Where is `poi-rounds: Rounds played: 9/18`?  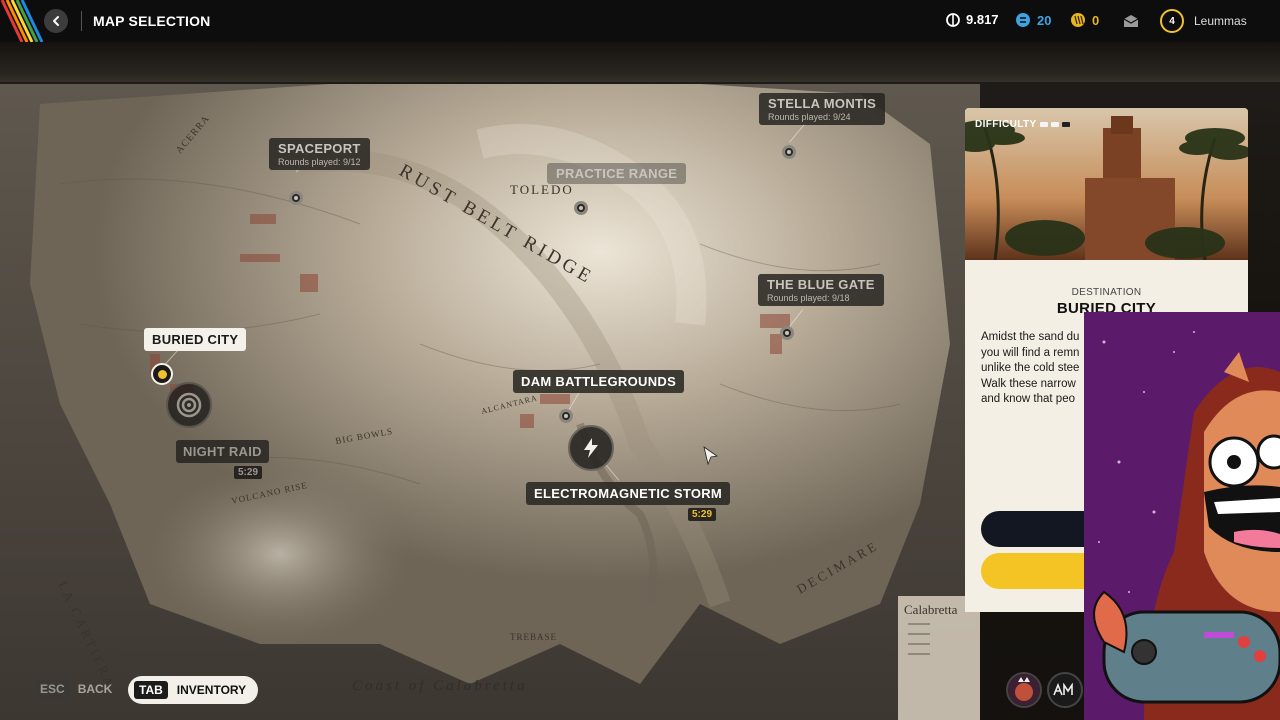
poi-rounds: Rounds played: 9/18 is located at coordinates (808, 298).